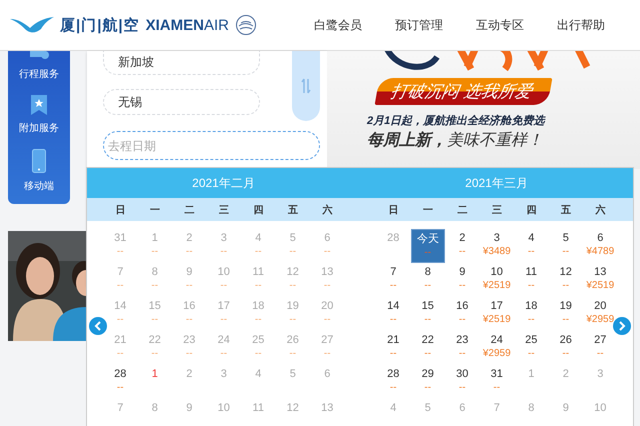  What do you see at coordinates (327, 314) in the screenshot?
I see `date-cell: 20 --` at bounding box center [327, 314].